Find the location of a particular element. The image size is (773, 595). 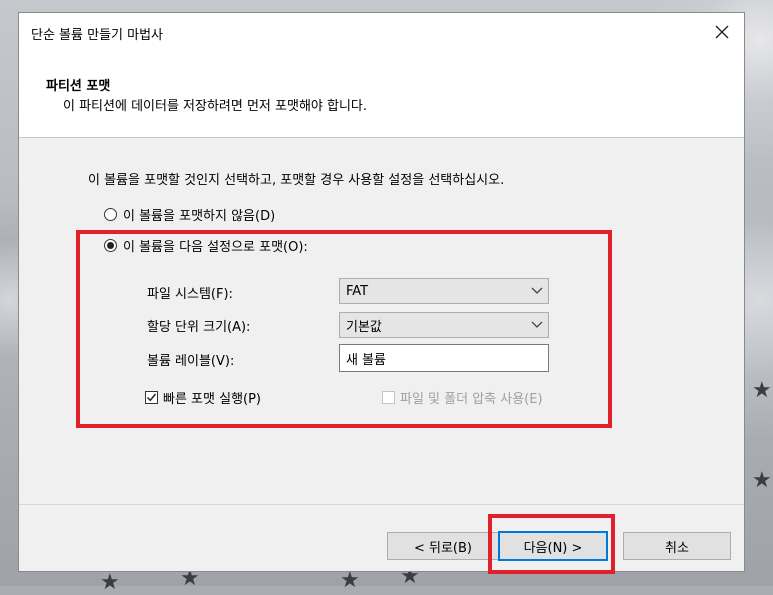

radio-format: 이 볼륨을 다음 설정으로 포맷(O): is located at coordinates (206, 245).